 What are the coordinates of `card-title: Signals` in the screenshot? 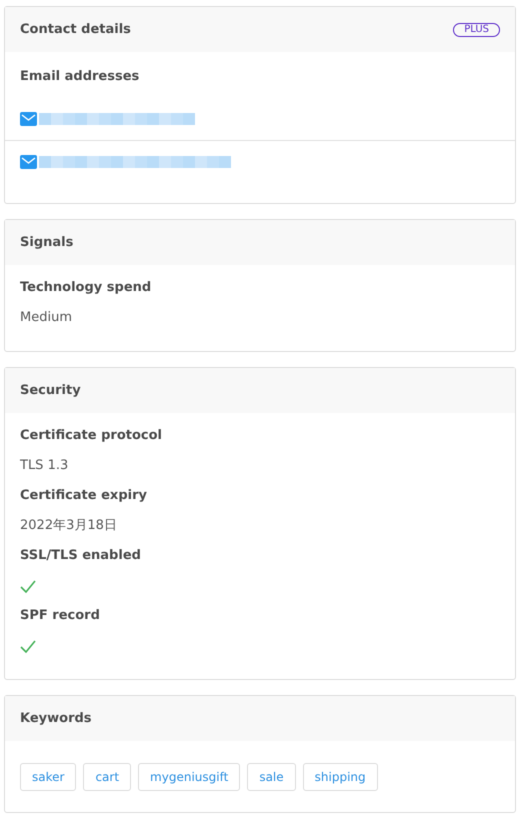 It's located at (47, 242).